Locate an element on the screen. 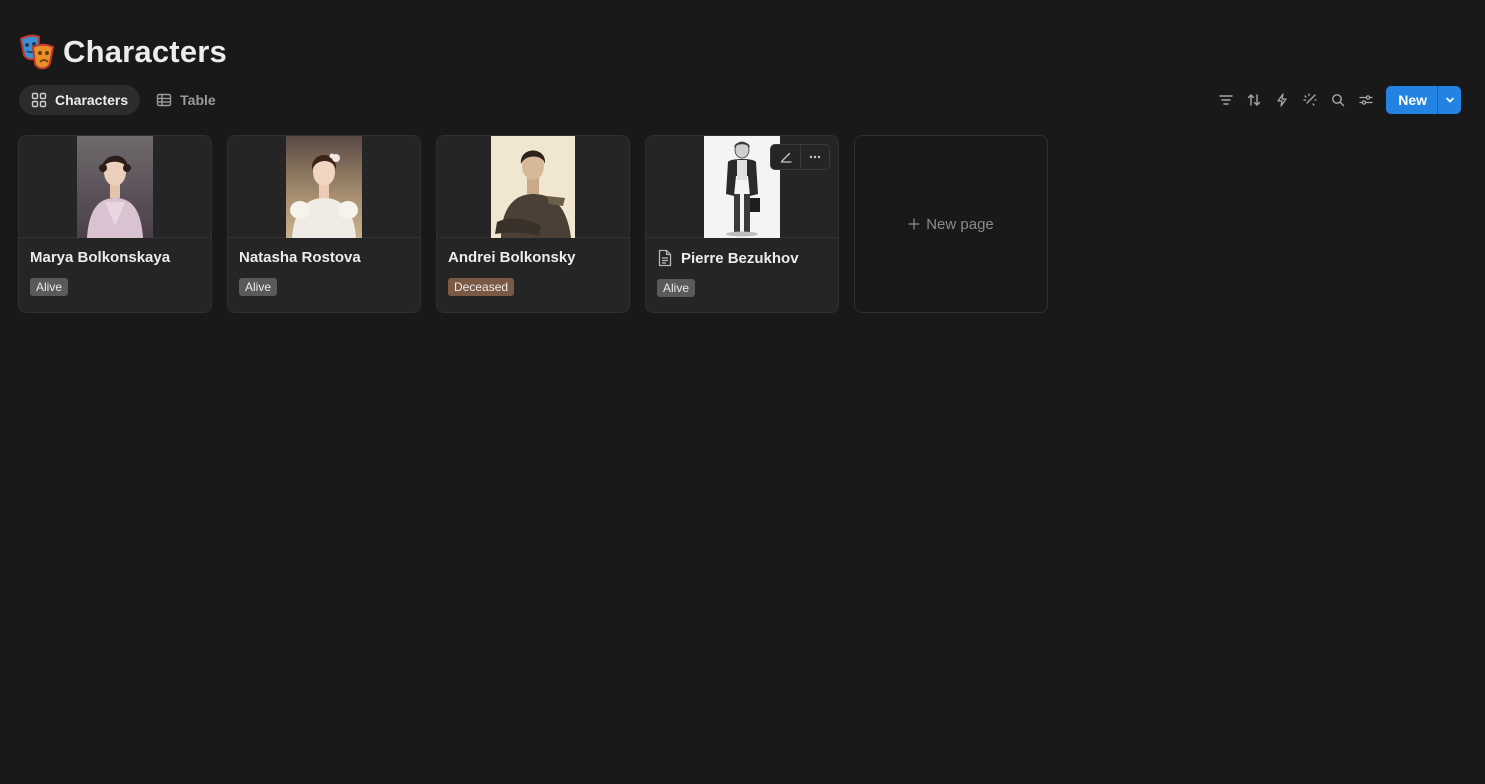 This screenshot has height=784, width=1485. title-row: Characters is located at coordinates (123, 52).